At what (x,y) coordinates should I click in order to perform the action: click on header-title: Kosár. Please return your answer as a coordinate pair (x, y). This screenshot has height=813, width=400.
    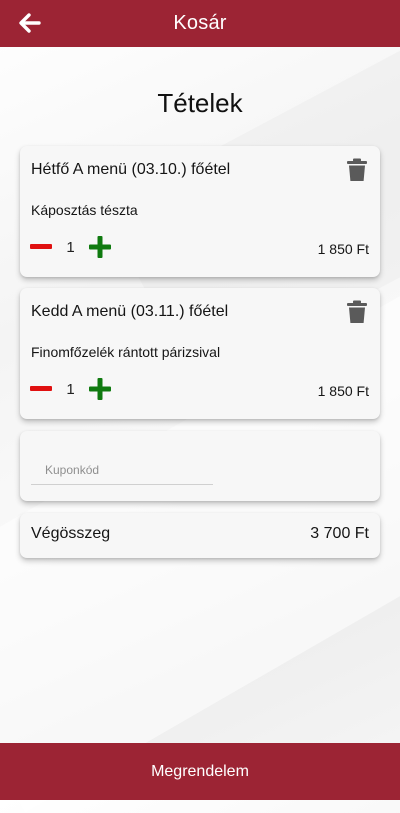
    Looking at the image, I should click on (200, 23).